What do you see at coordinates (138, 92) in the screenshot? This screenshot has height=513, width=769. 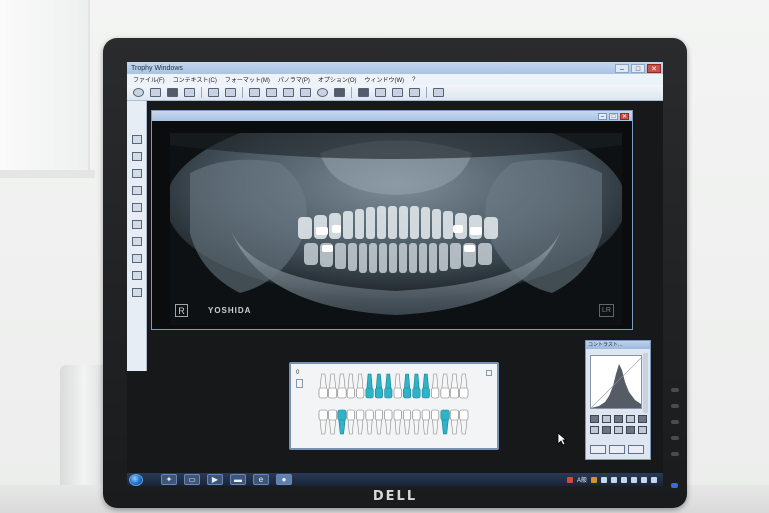 I see `open-icon` at bounding box center [138, 92].